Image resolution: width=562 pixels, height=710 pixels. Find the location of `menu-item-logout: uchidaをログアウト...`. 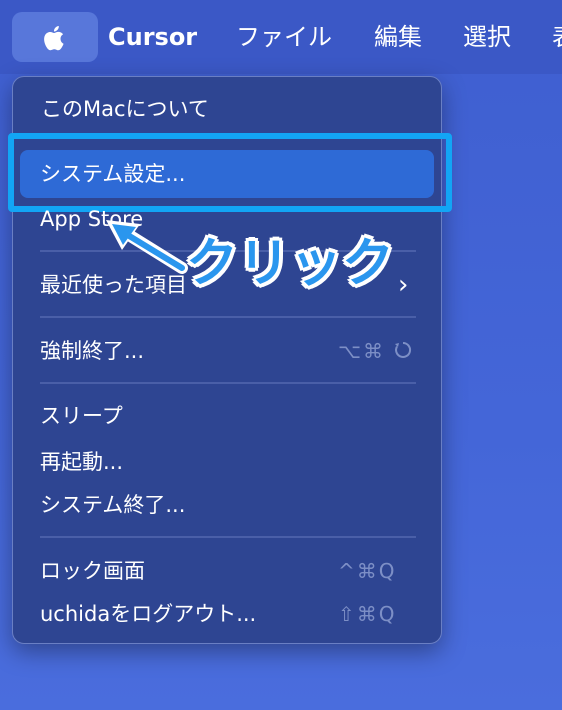

menu-item-logout: uchidaをログアウト... is located at coordinates (148, 614).